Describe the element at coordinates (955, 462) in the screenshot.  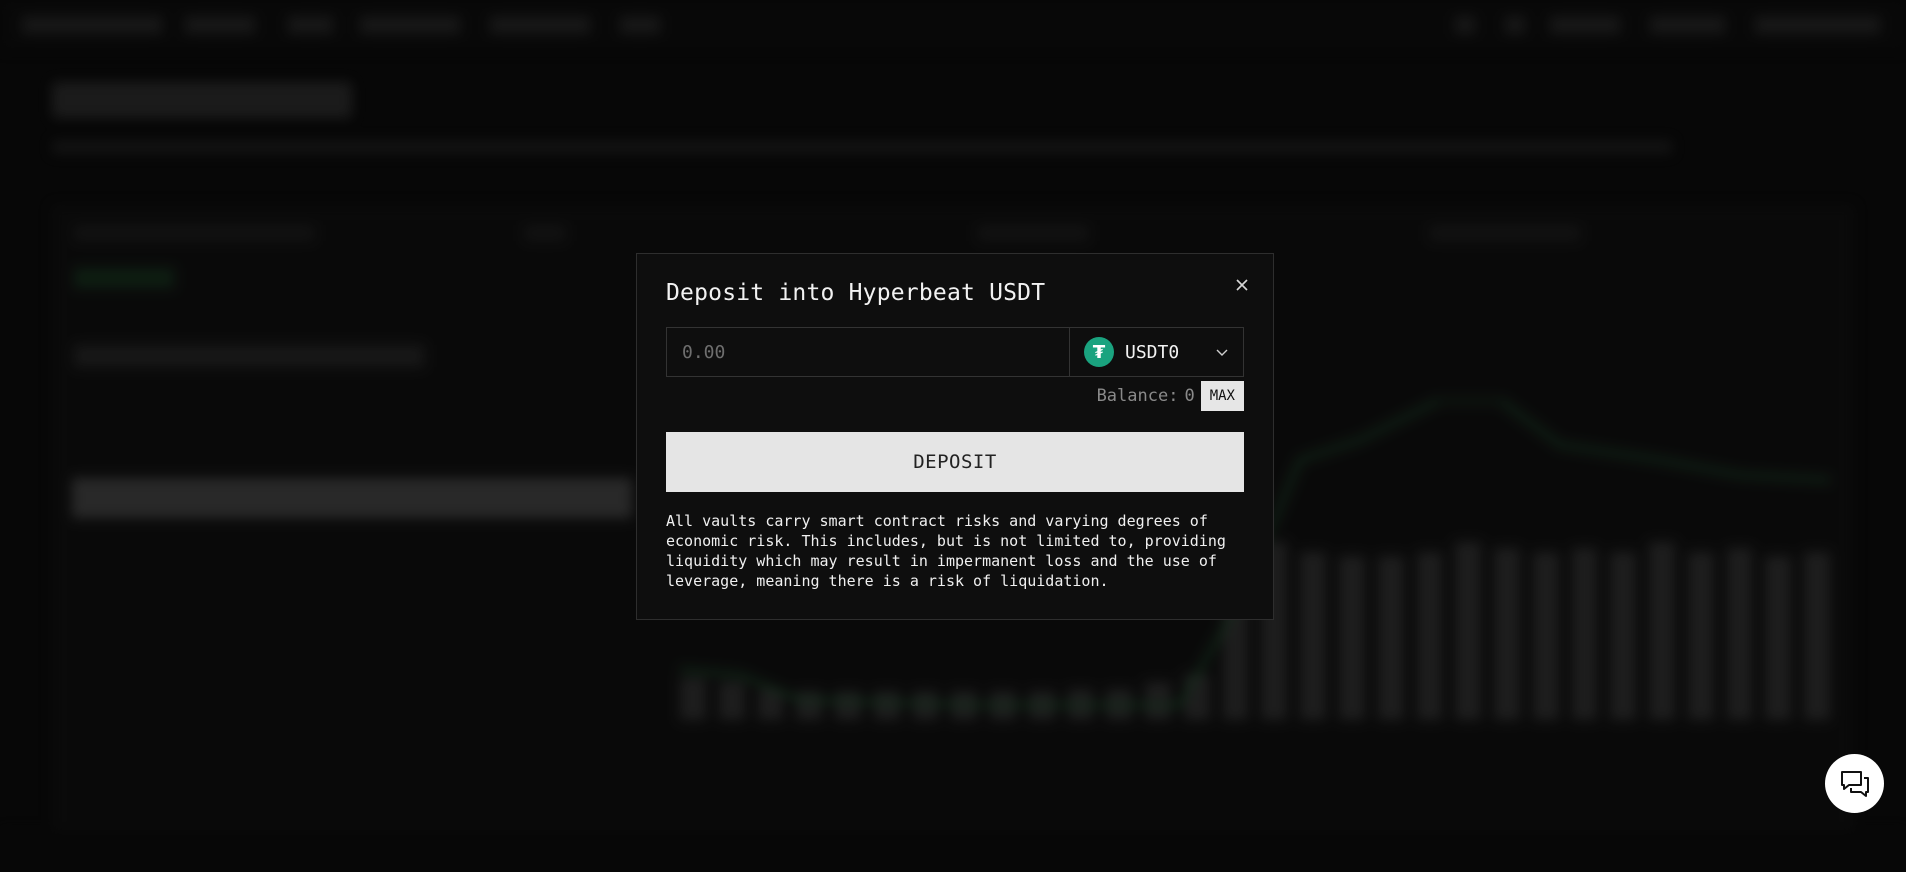
I see `deposit-button: DEPOSIT` at that location.